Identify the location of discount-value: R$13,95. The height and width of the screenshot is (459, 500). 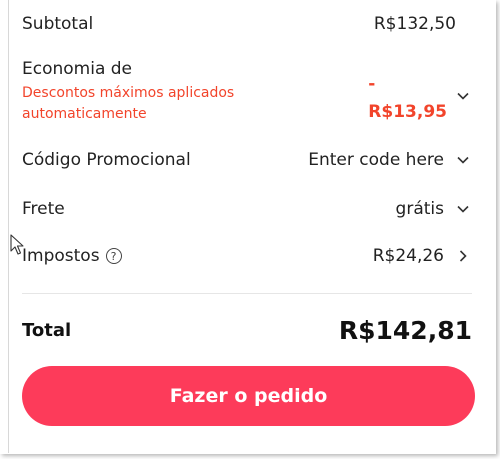
(407, 112).